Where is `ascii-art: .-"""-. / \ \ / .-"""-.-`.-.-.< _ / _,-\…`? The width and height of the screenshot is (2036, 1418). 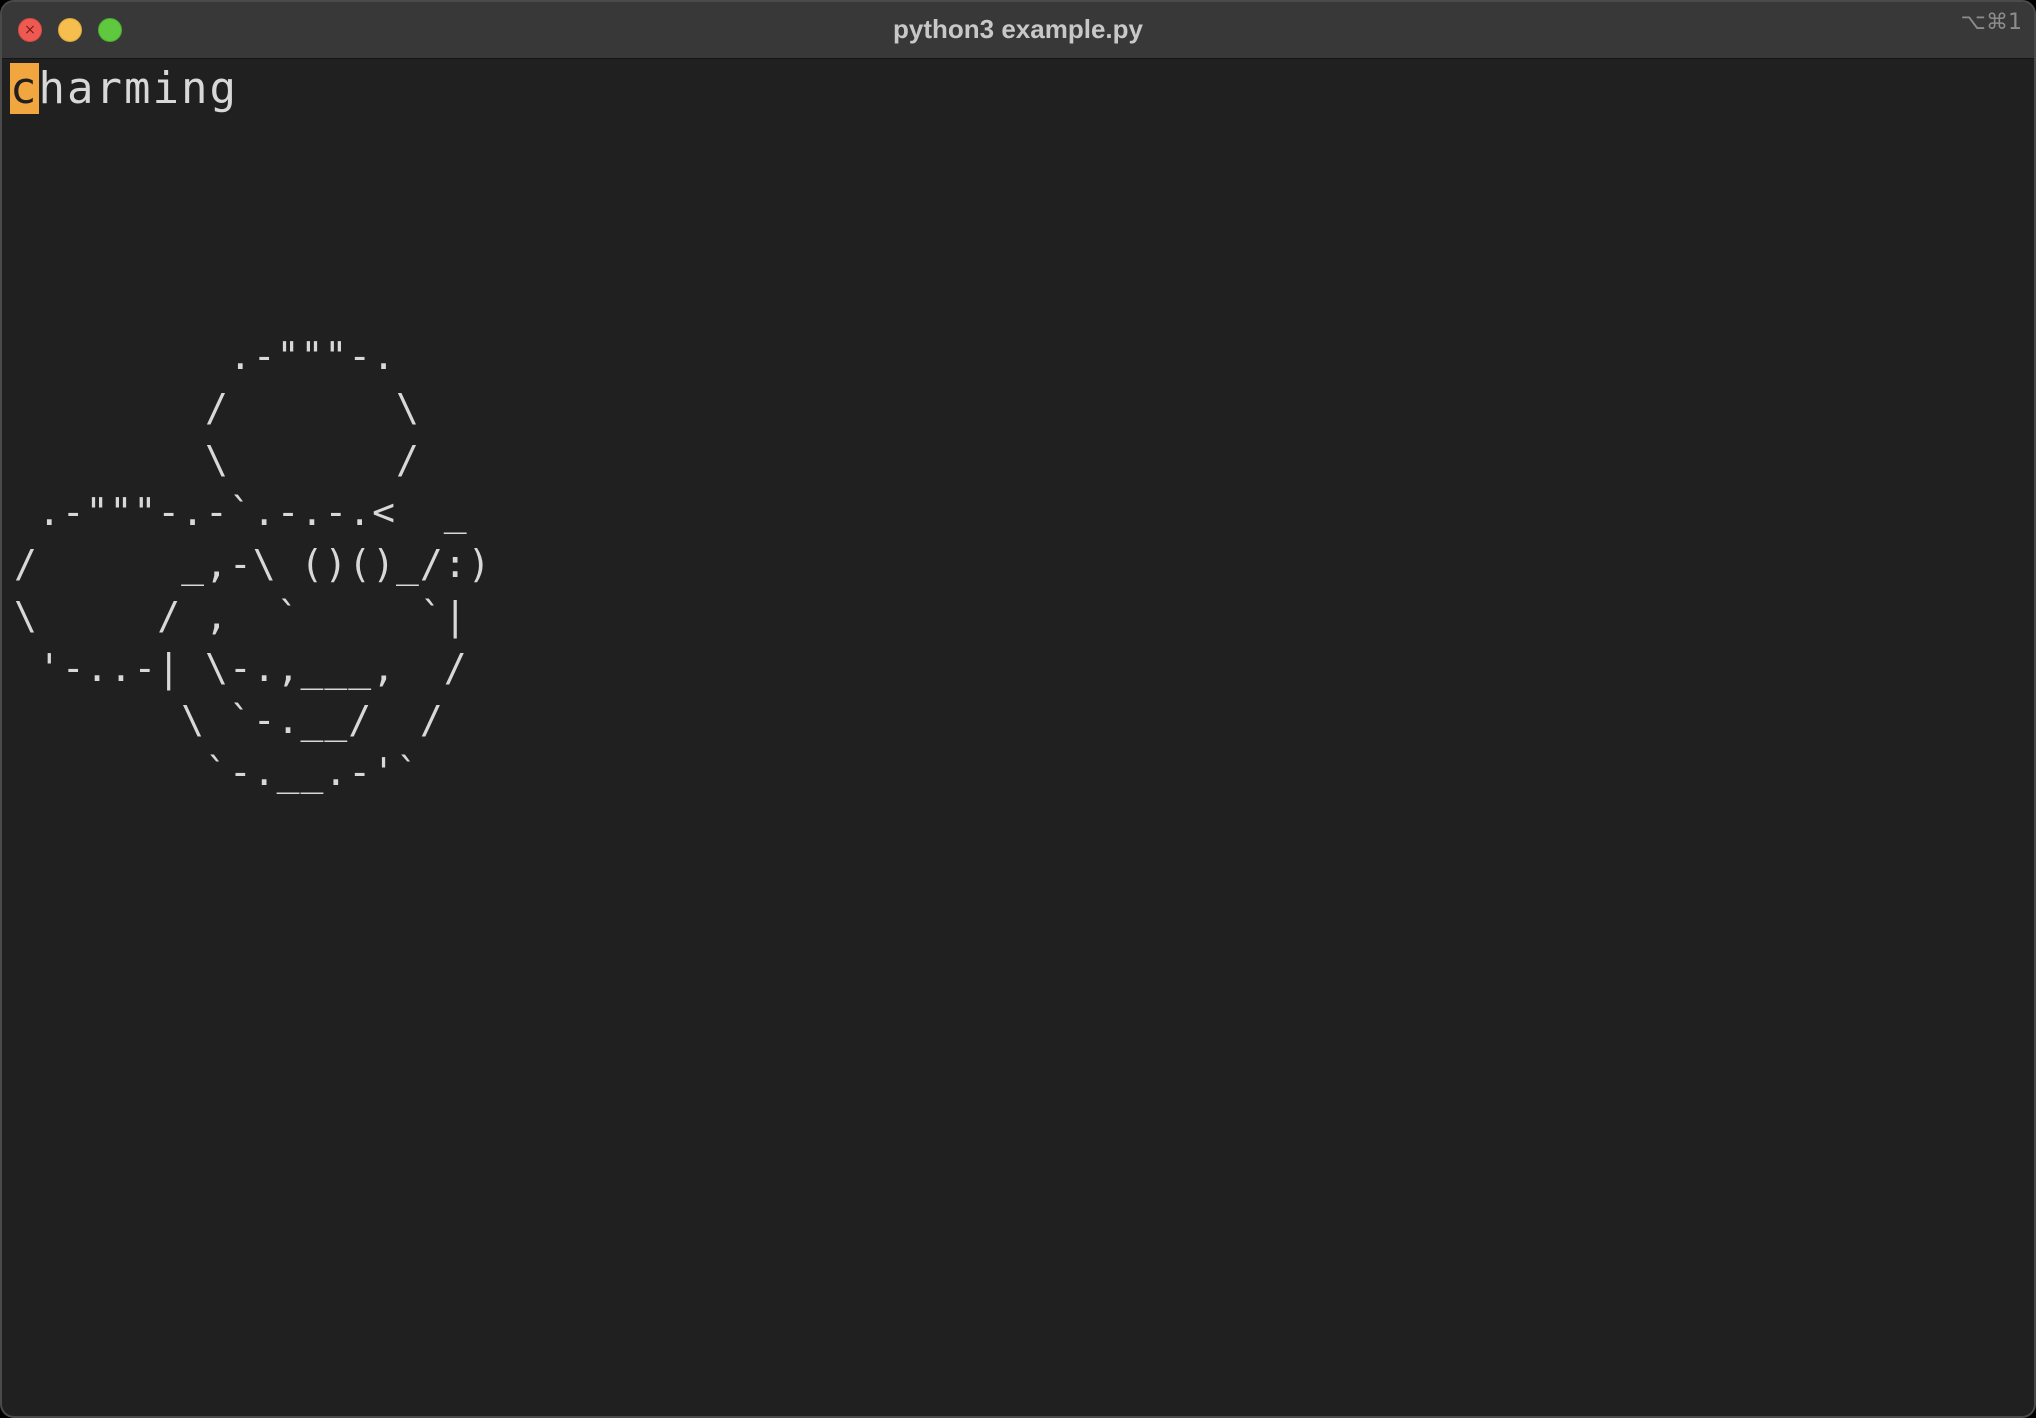 ascii-art: .-"""-. / \ \ / .-"""-.-`.-.-.< _ / _,-\… is located at coordinates (253, 564).